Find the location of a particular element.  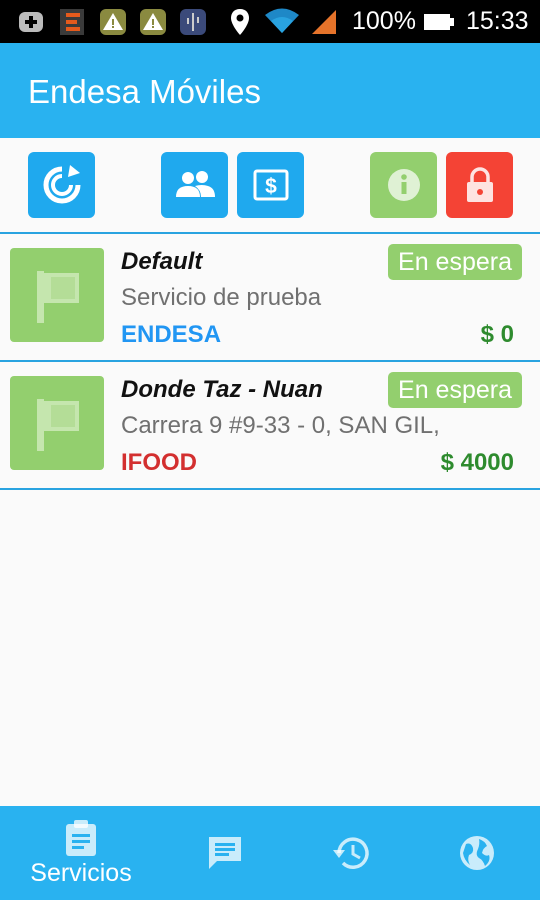

globe-icon is located at coordinates (477, 853).